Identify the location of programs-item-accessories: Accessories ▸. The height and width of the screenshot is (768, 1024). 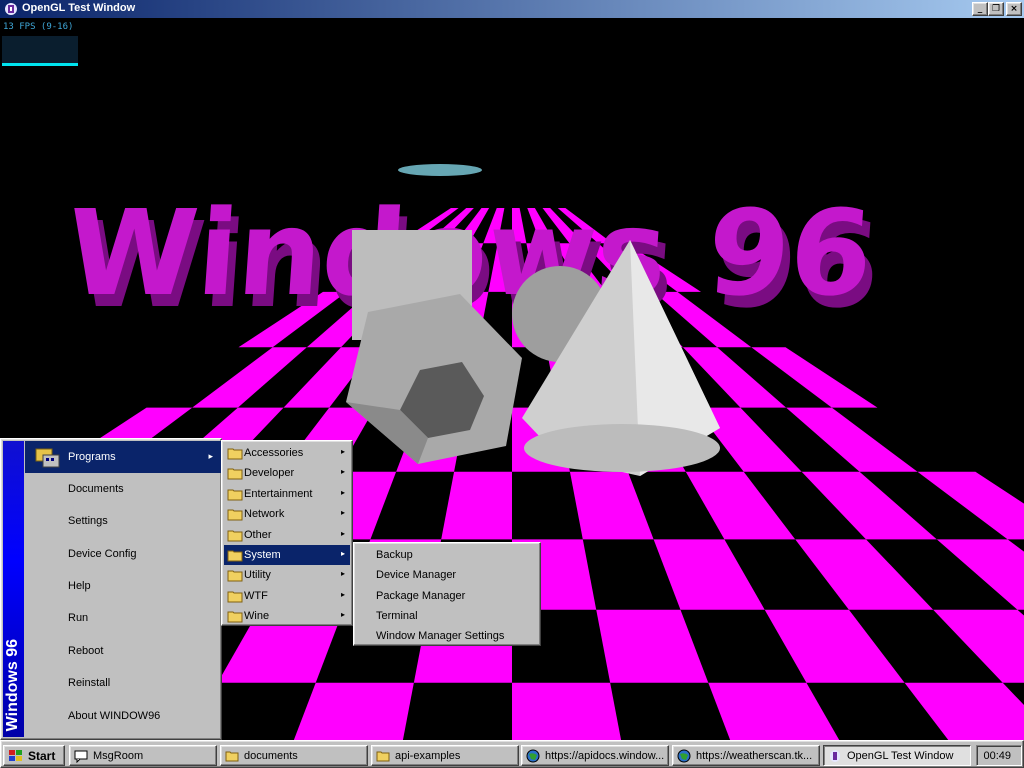
(287, 453).